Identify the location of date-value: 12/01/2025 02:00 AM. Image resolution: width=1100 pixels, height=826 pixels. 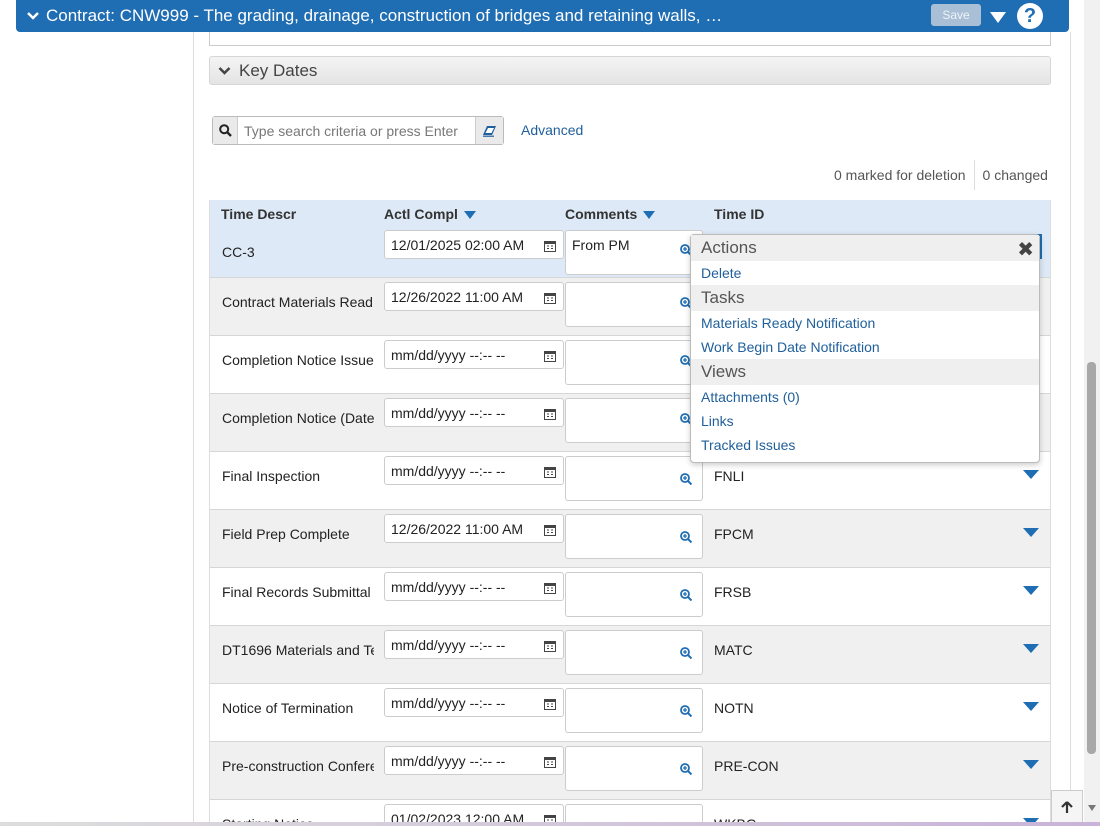
(458, 244).